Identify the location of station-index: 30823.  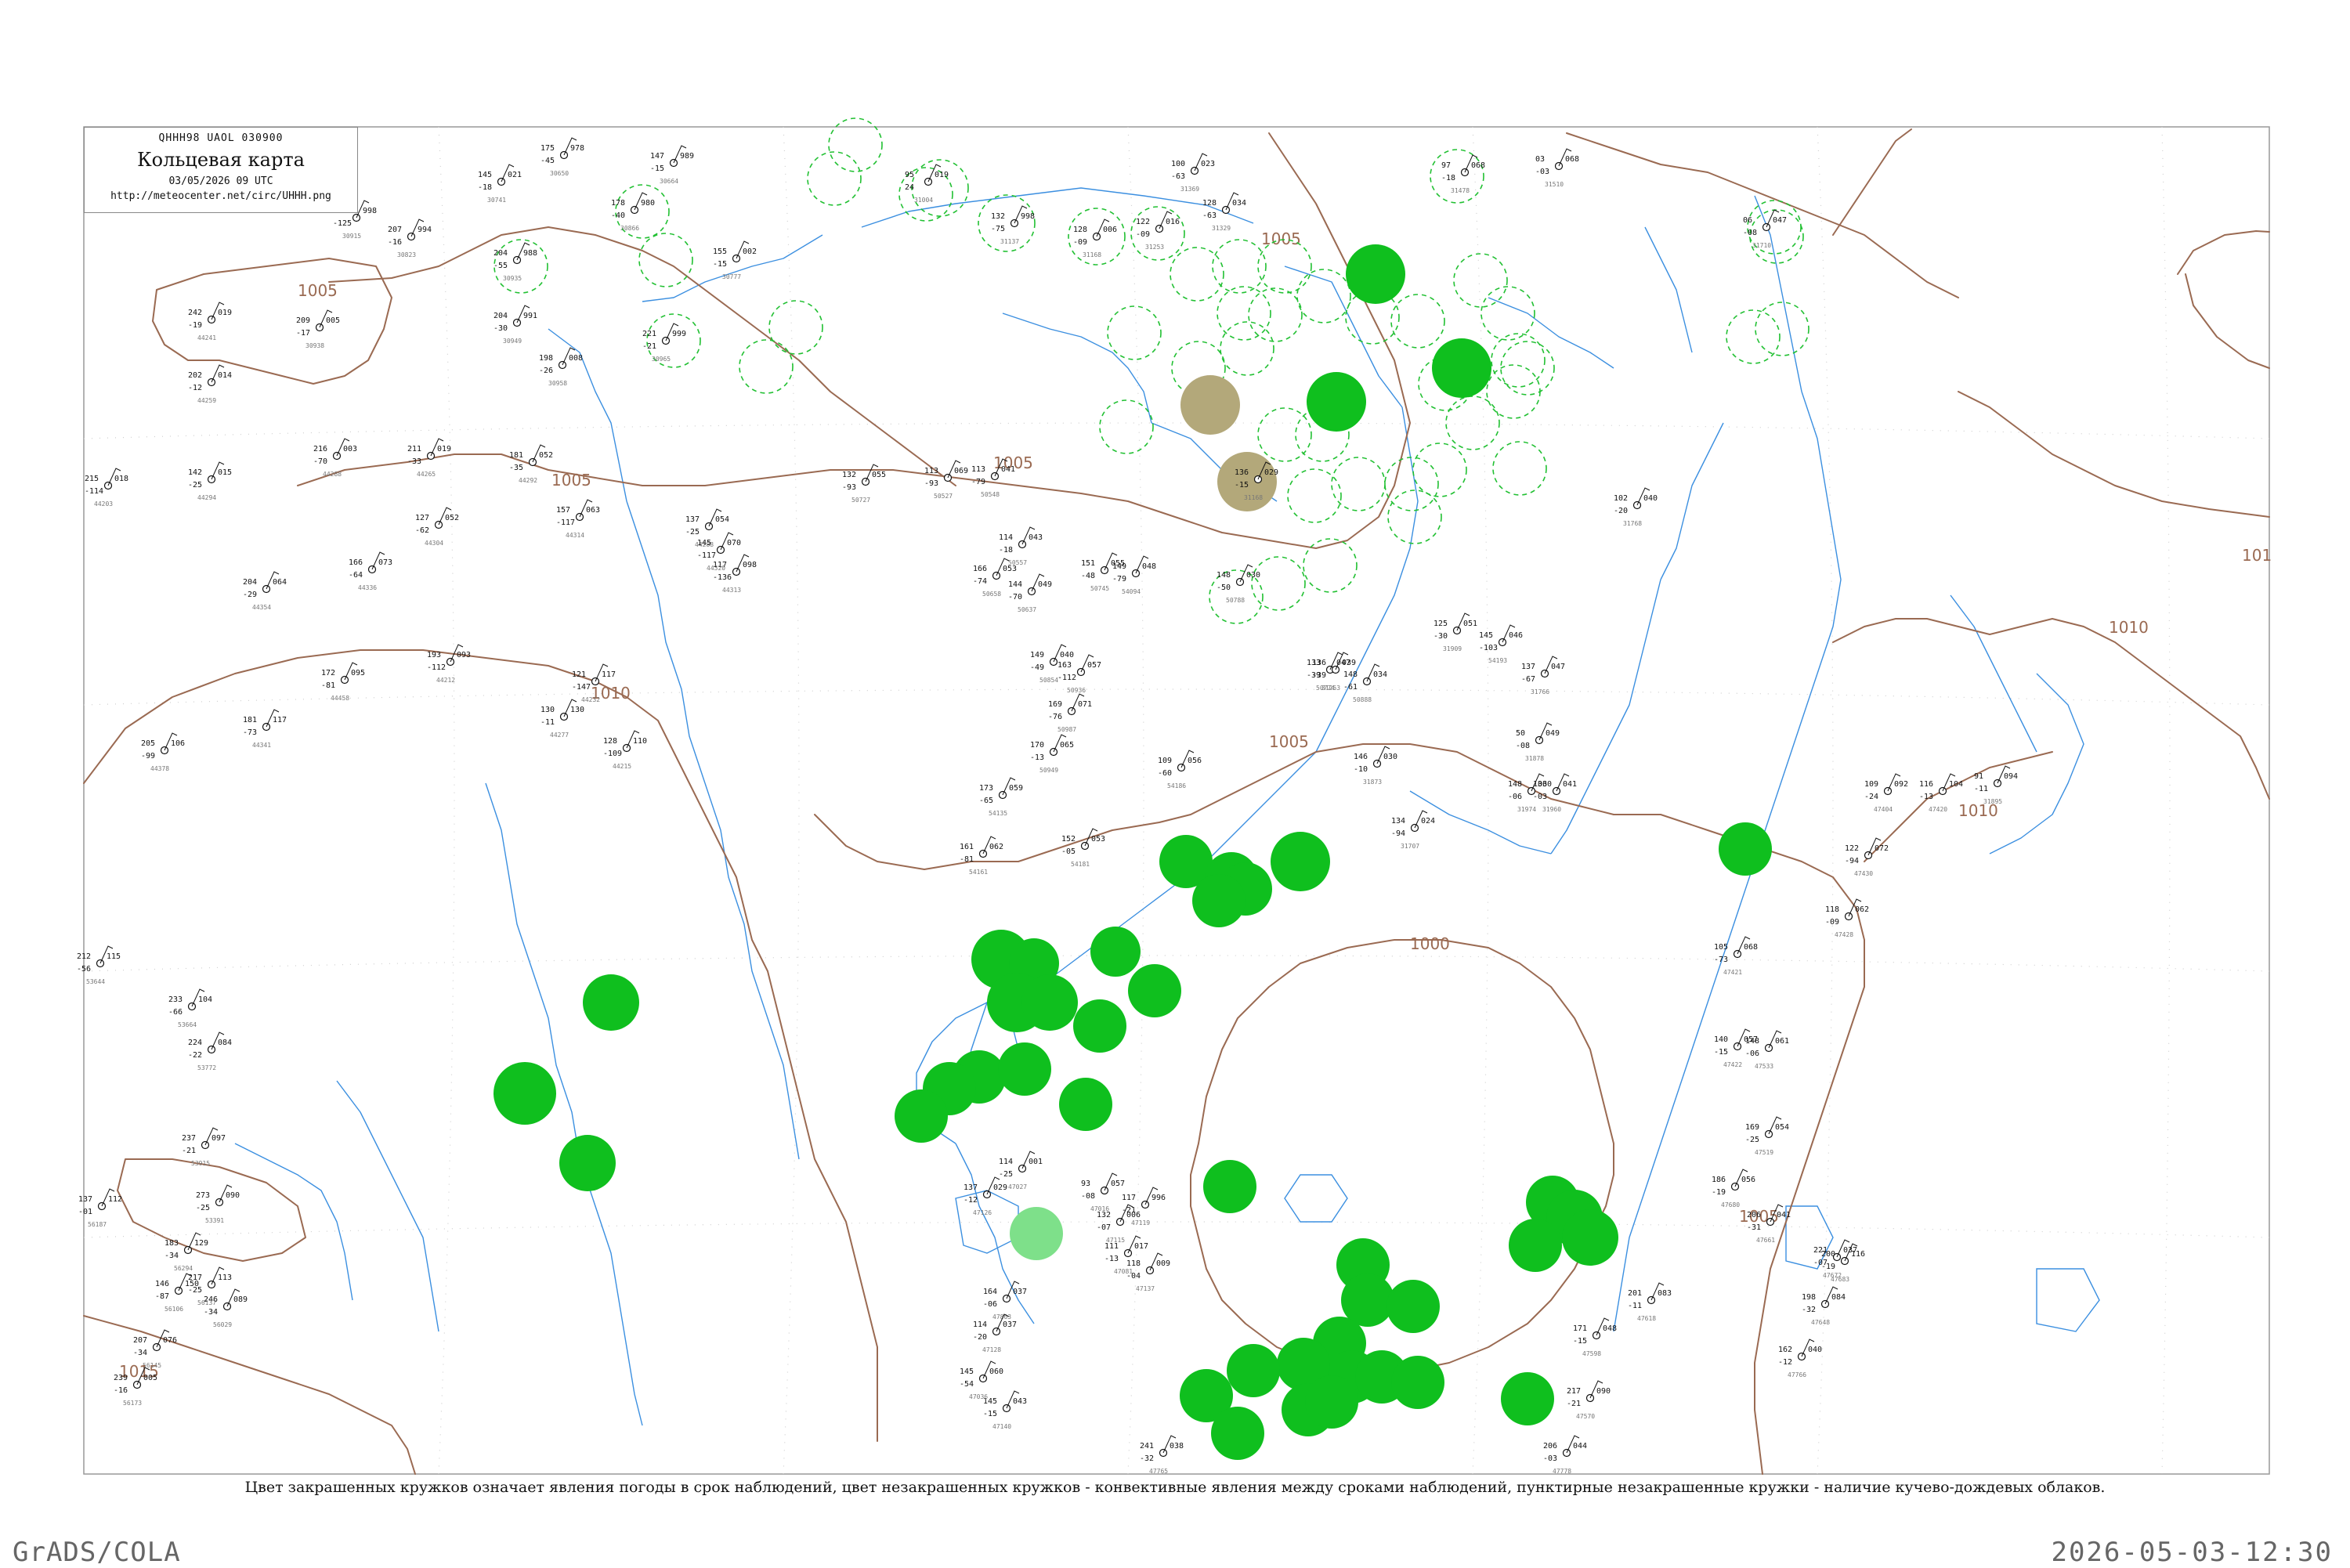
(407, 254).